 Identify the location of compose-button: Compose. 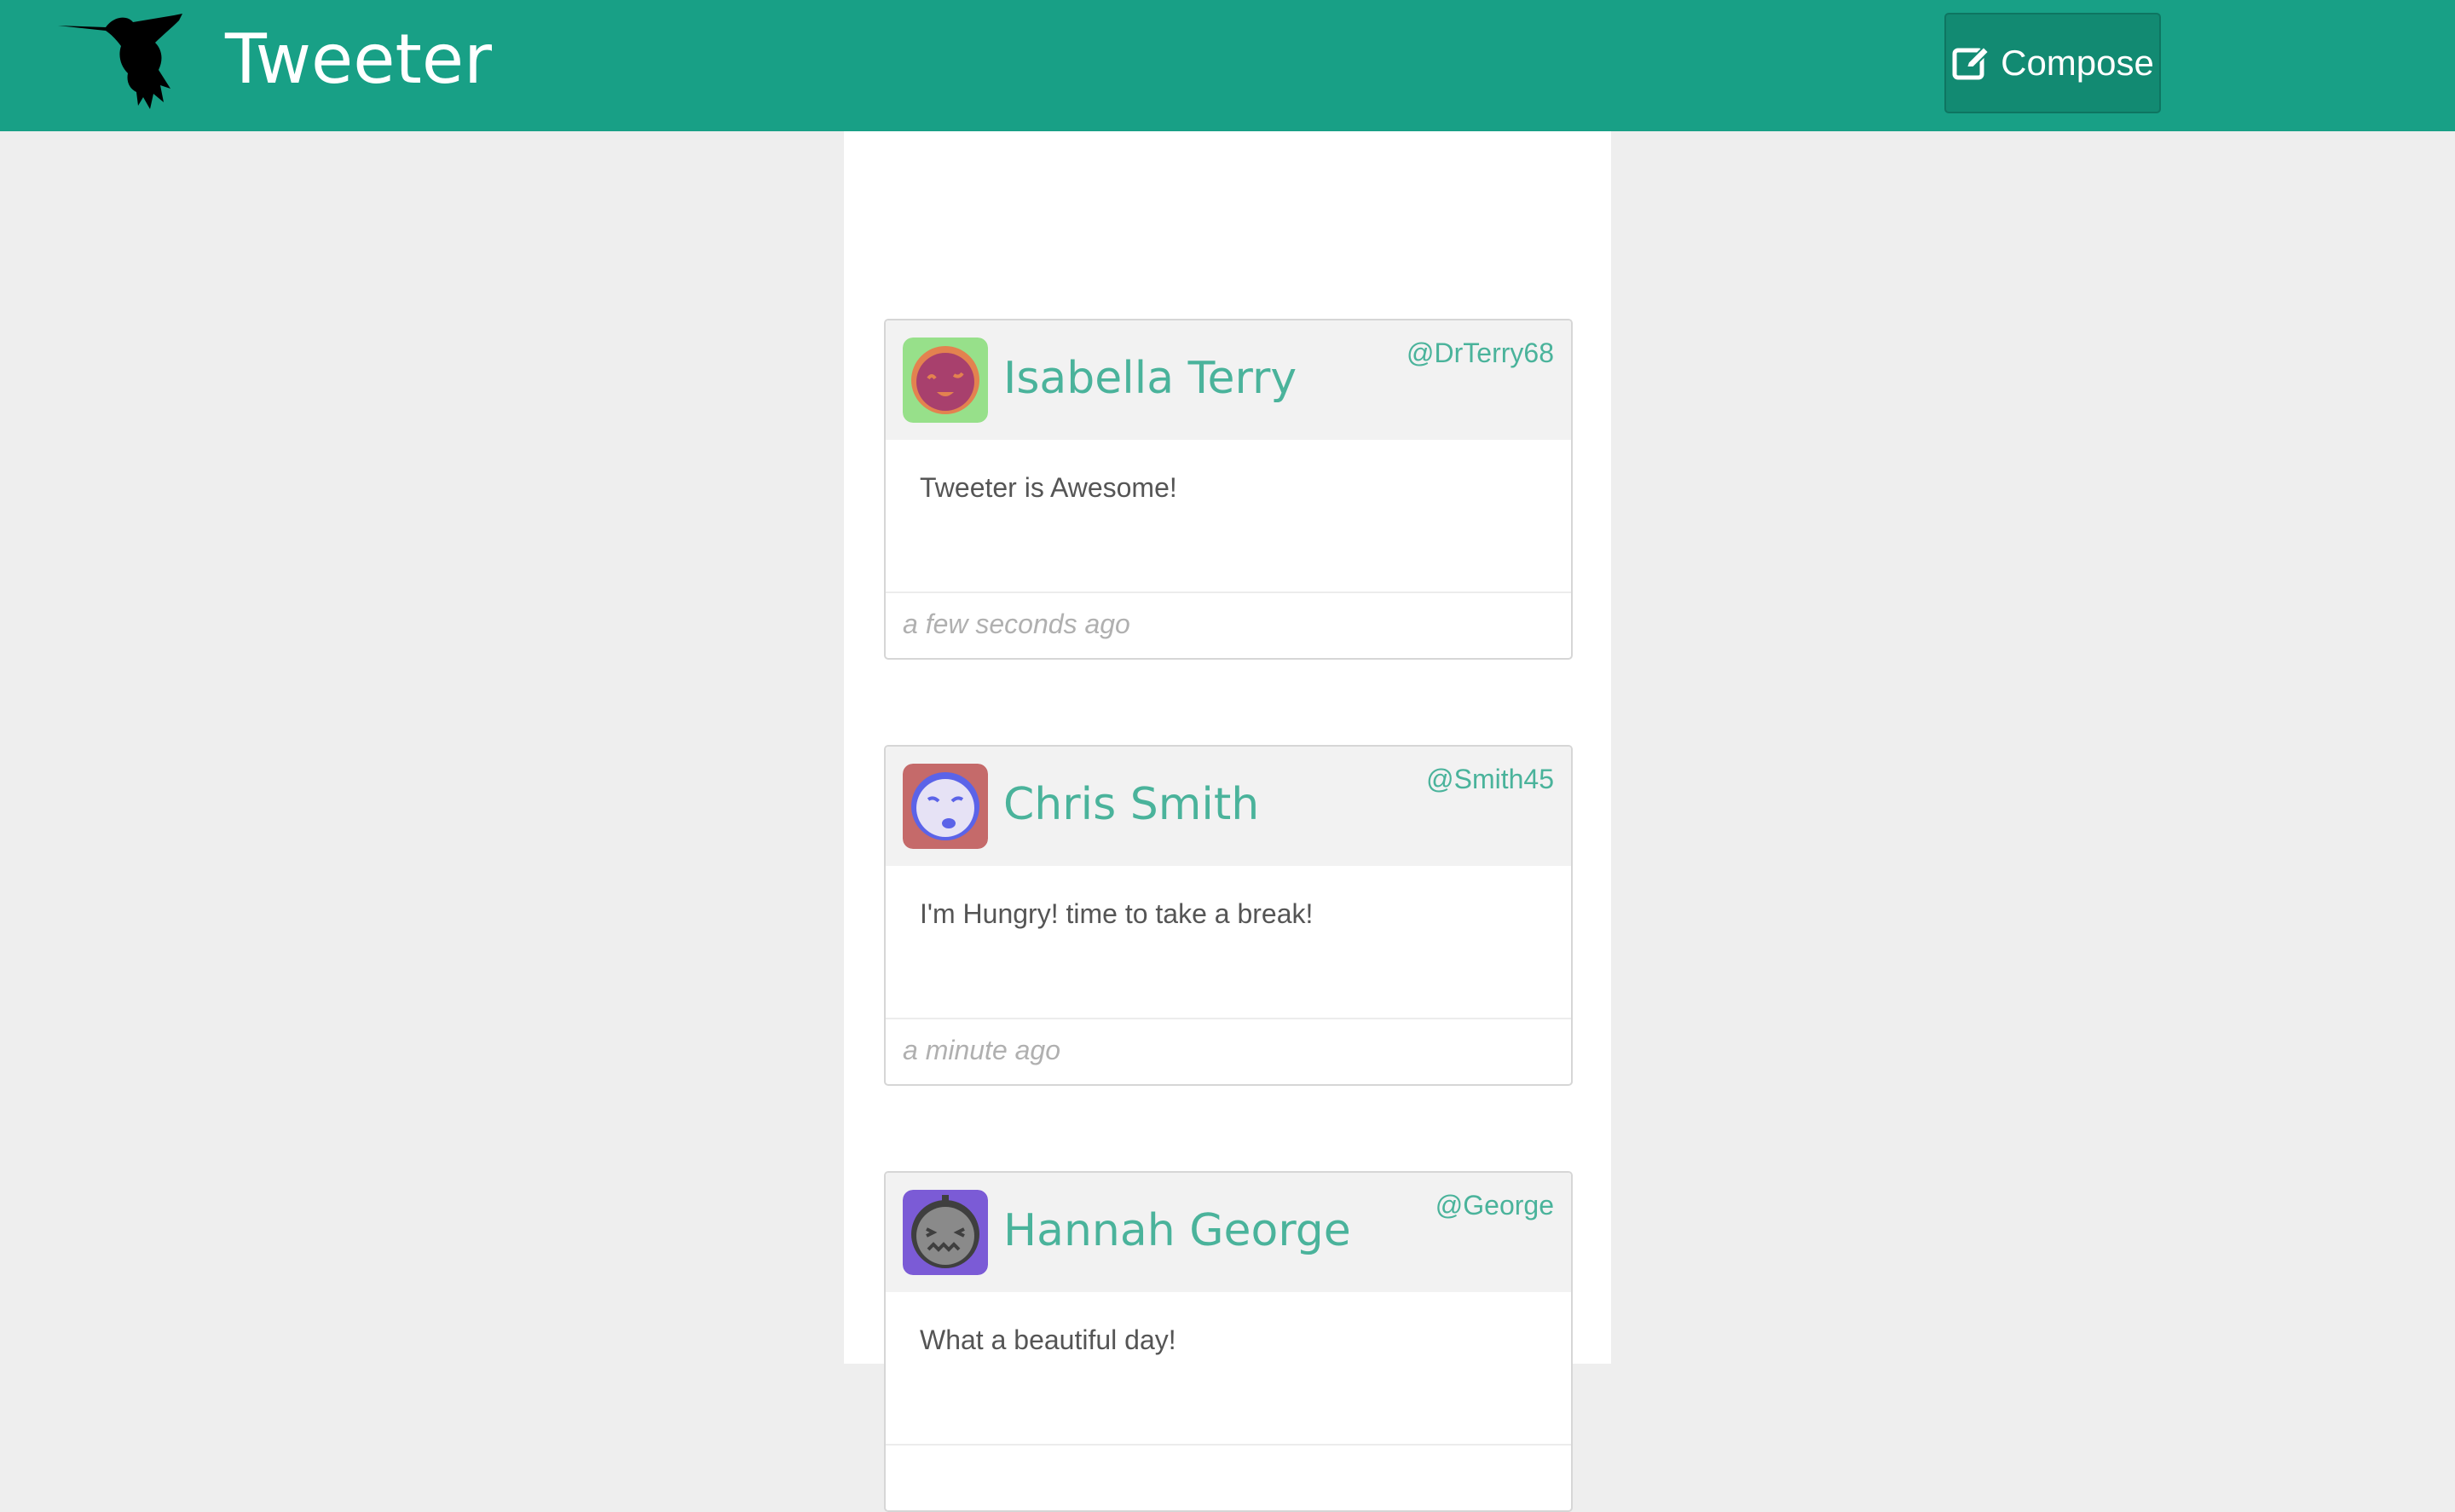
(2052, 63).